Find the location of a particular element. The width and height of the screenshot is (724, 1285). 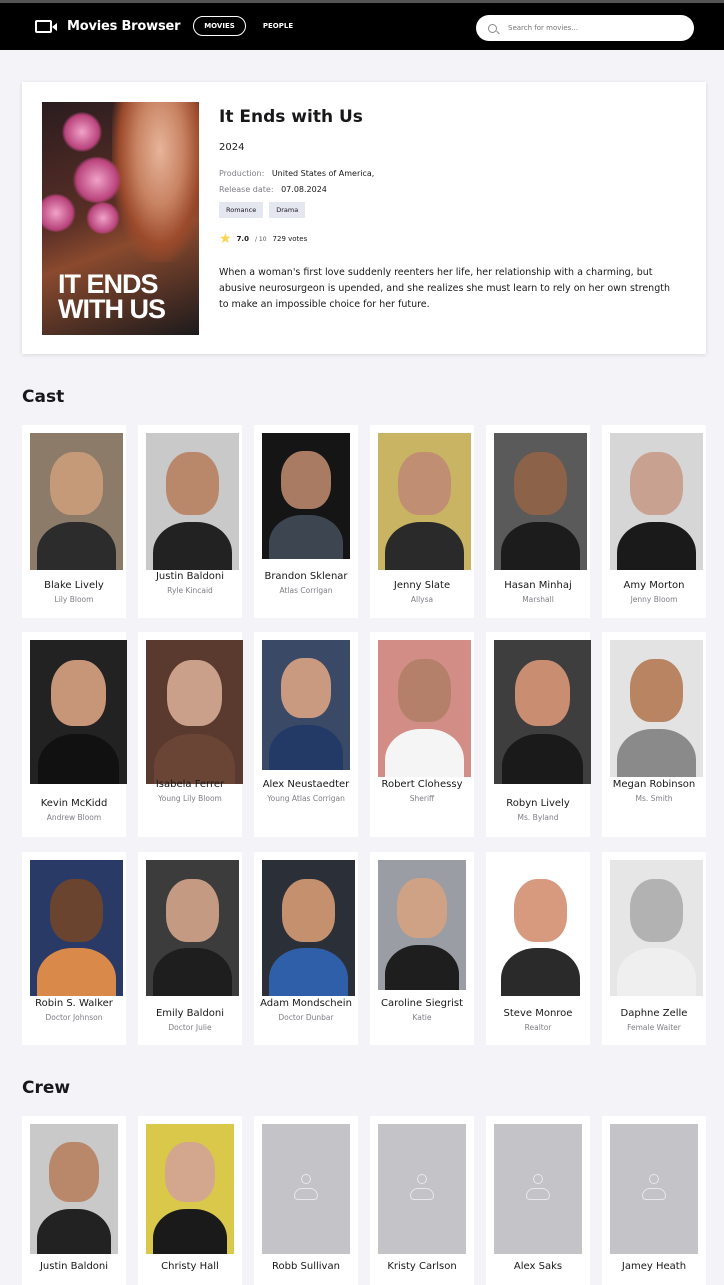

rating-votes: 729 votes is located at coordinates (290, 239).